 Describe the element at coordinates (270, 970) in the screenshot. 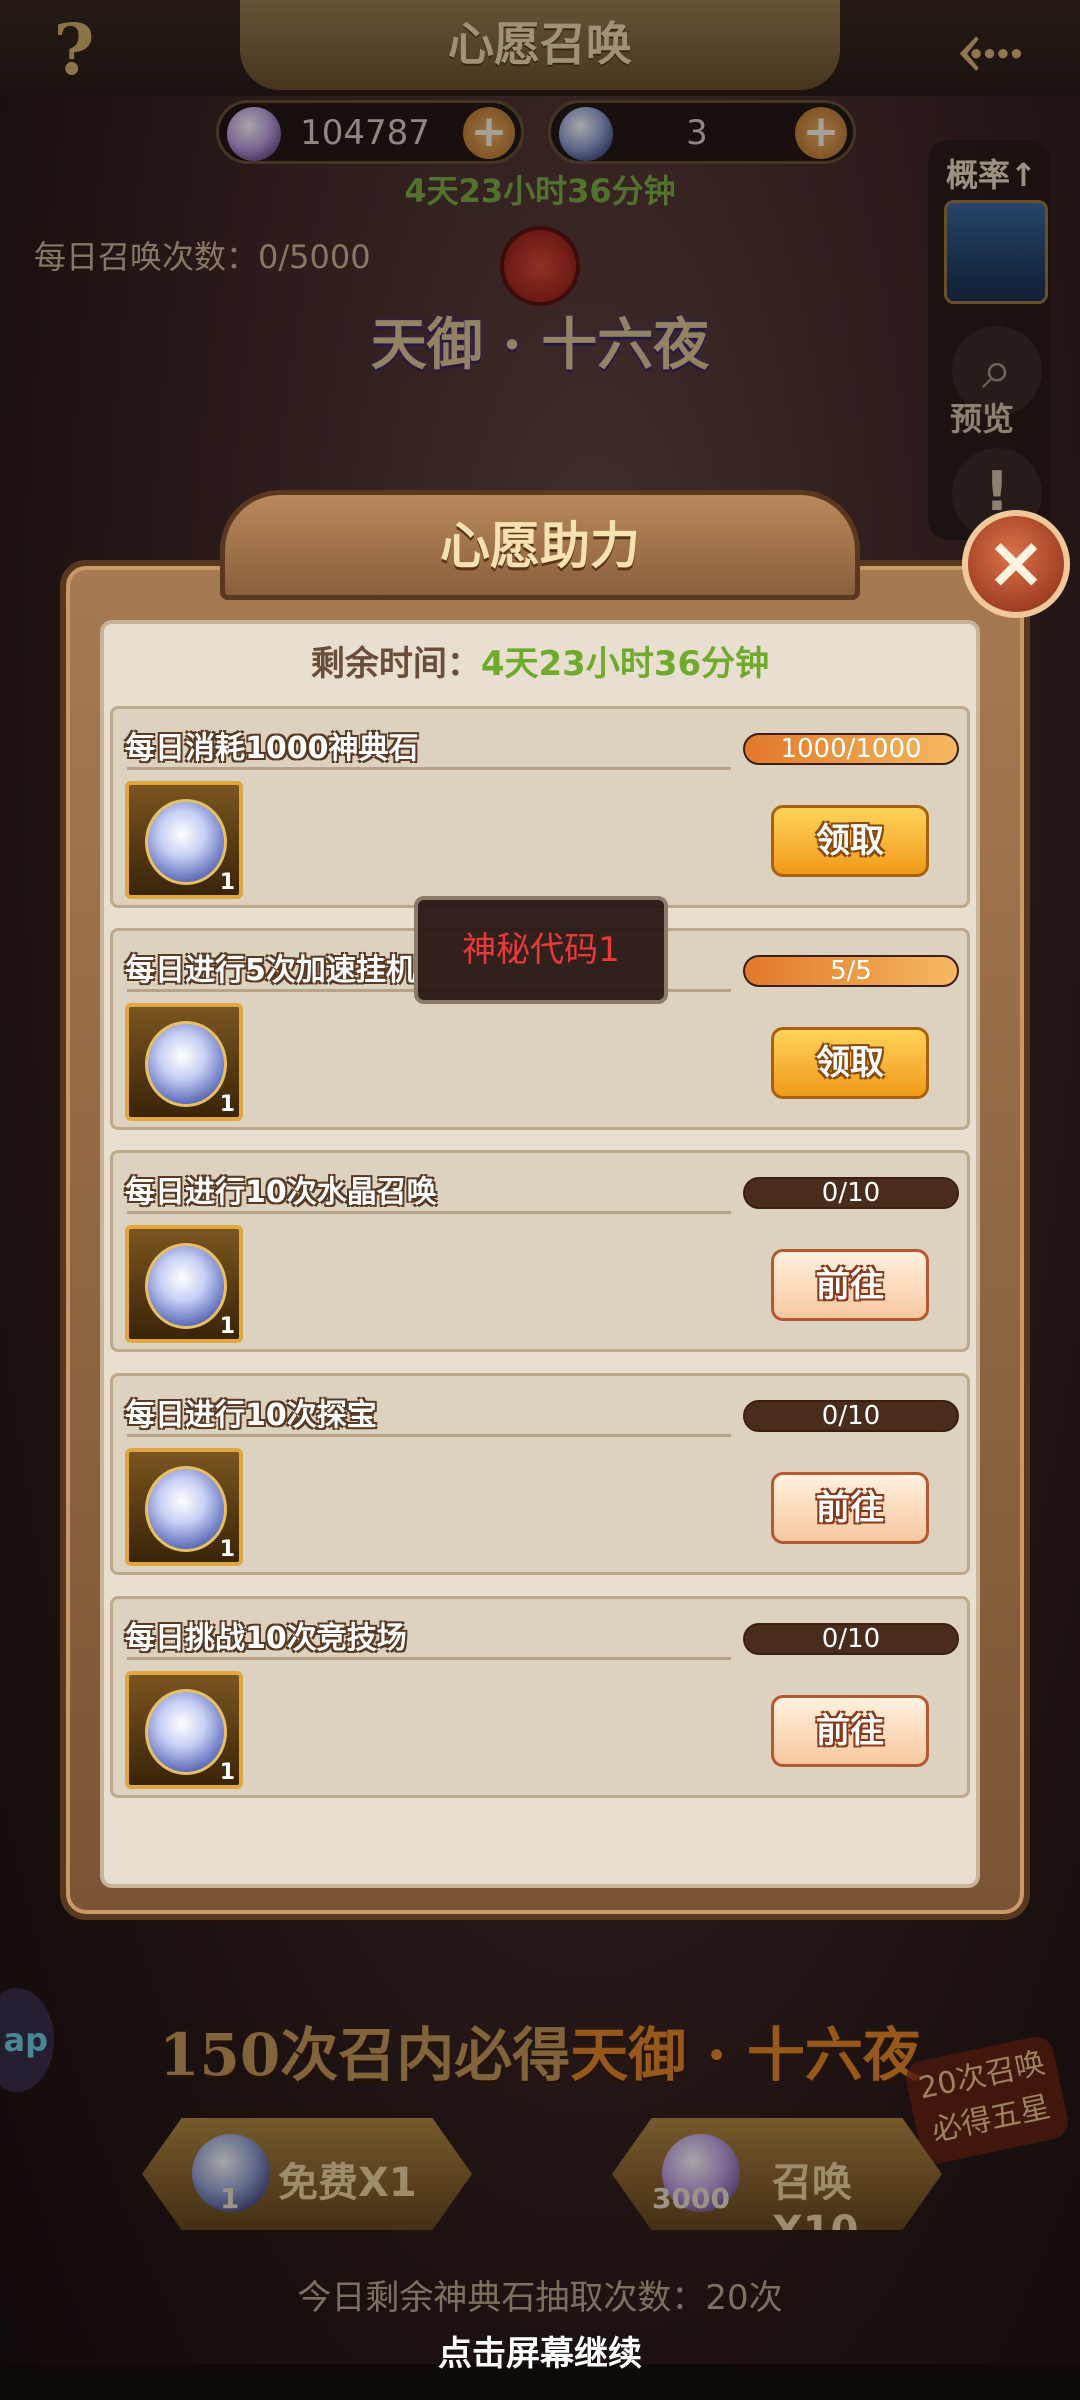

I see `task-name: 每日进行5次加速挂机` at that location.